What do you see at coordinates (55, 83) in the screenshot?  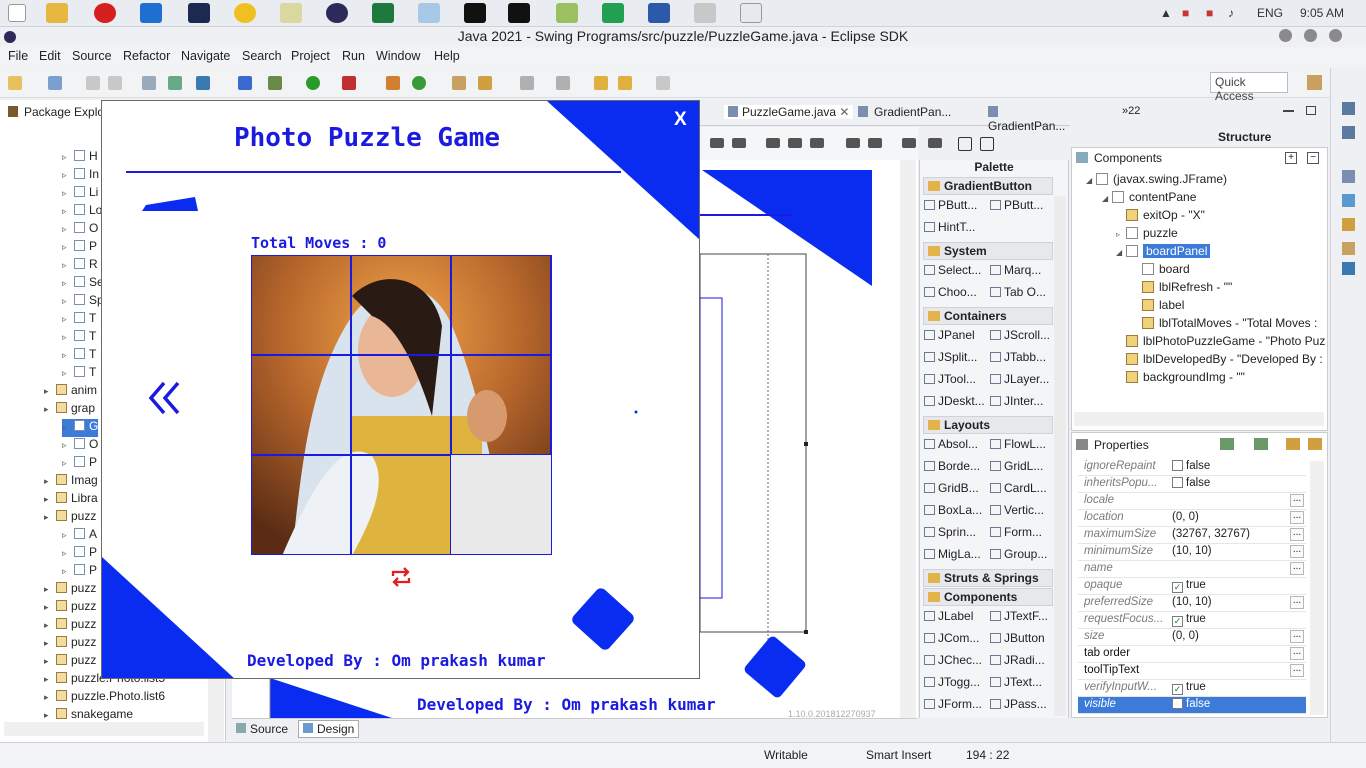 I see `new-package-icon` at bounding box center [55, 83].